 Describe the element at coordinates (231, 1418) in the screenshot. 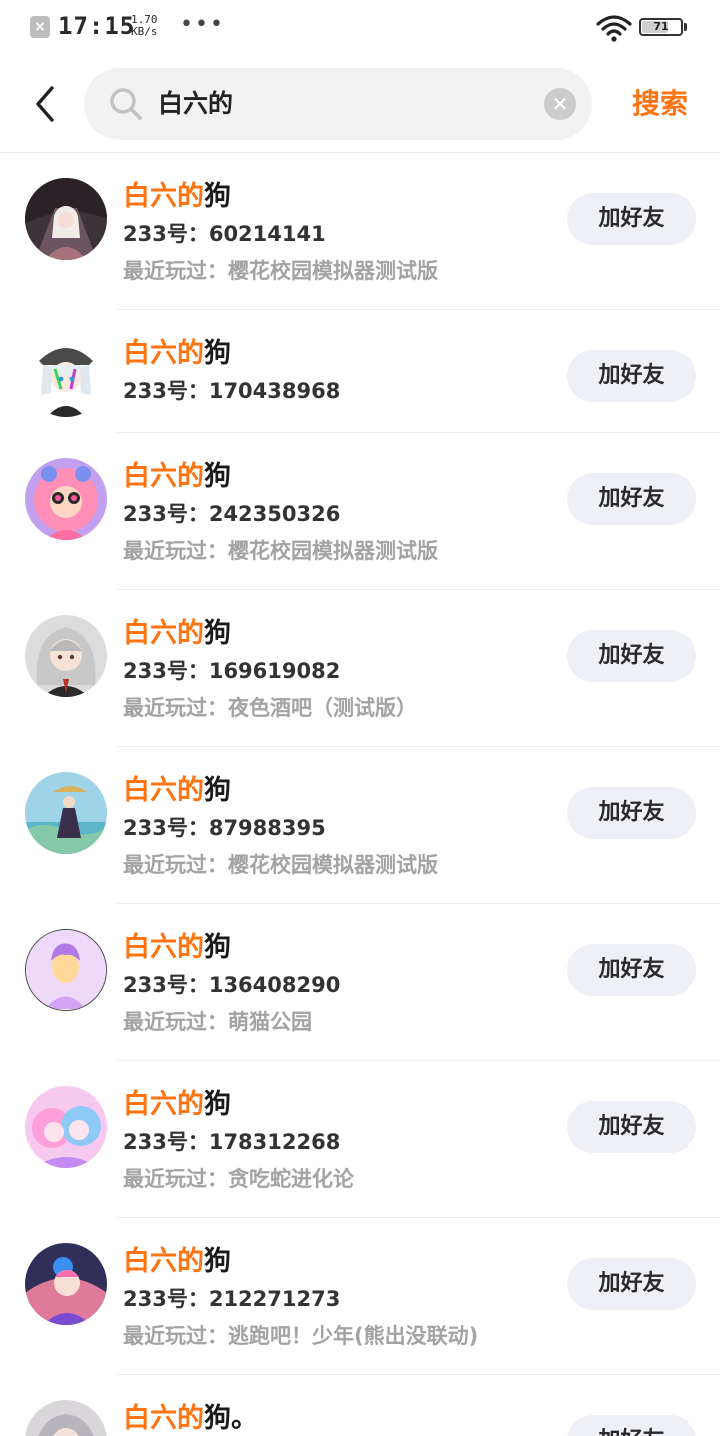

I see `name-rest: 狗。` at that location.